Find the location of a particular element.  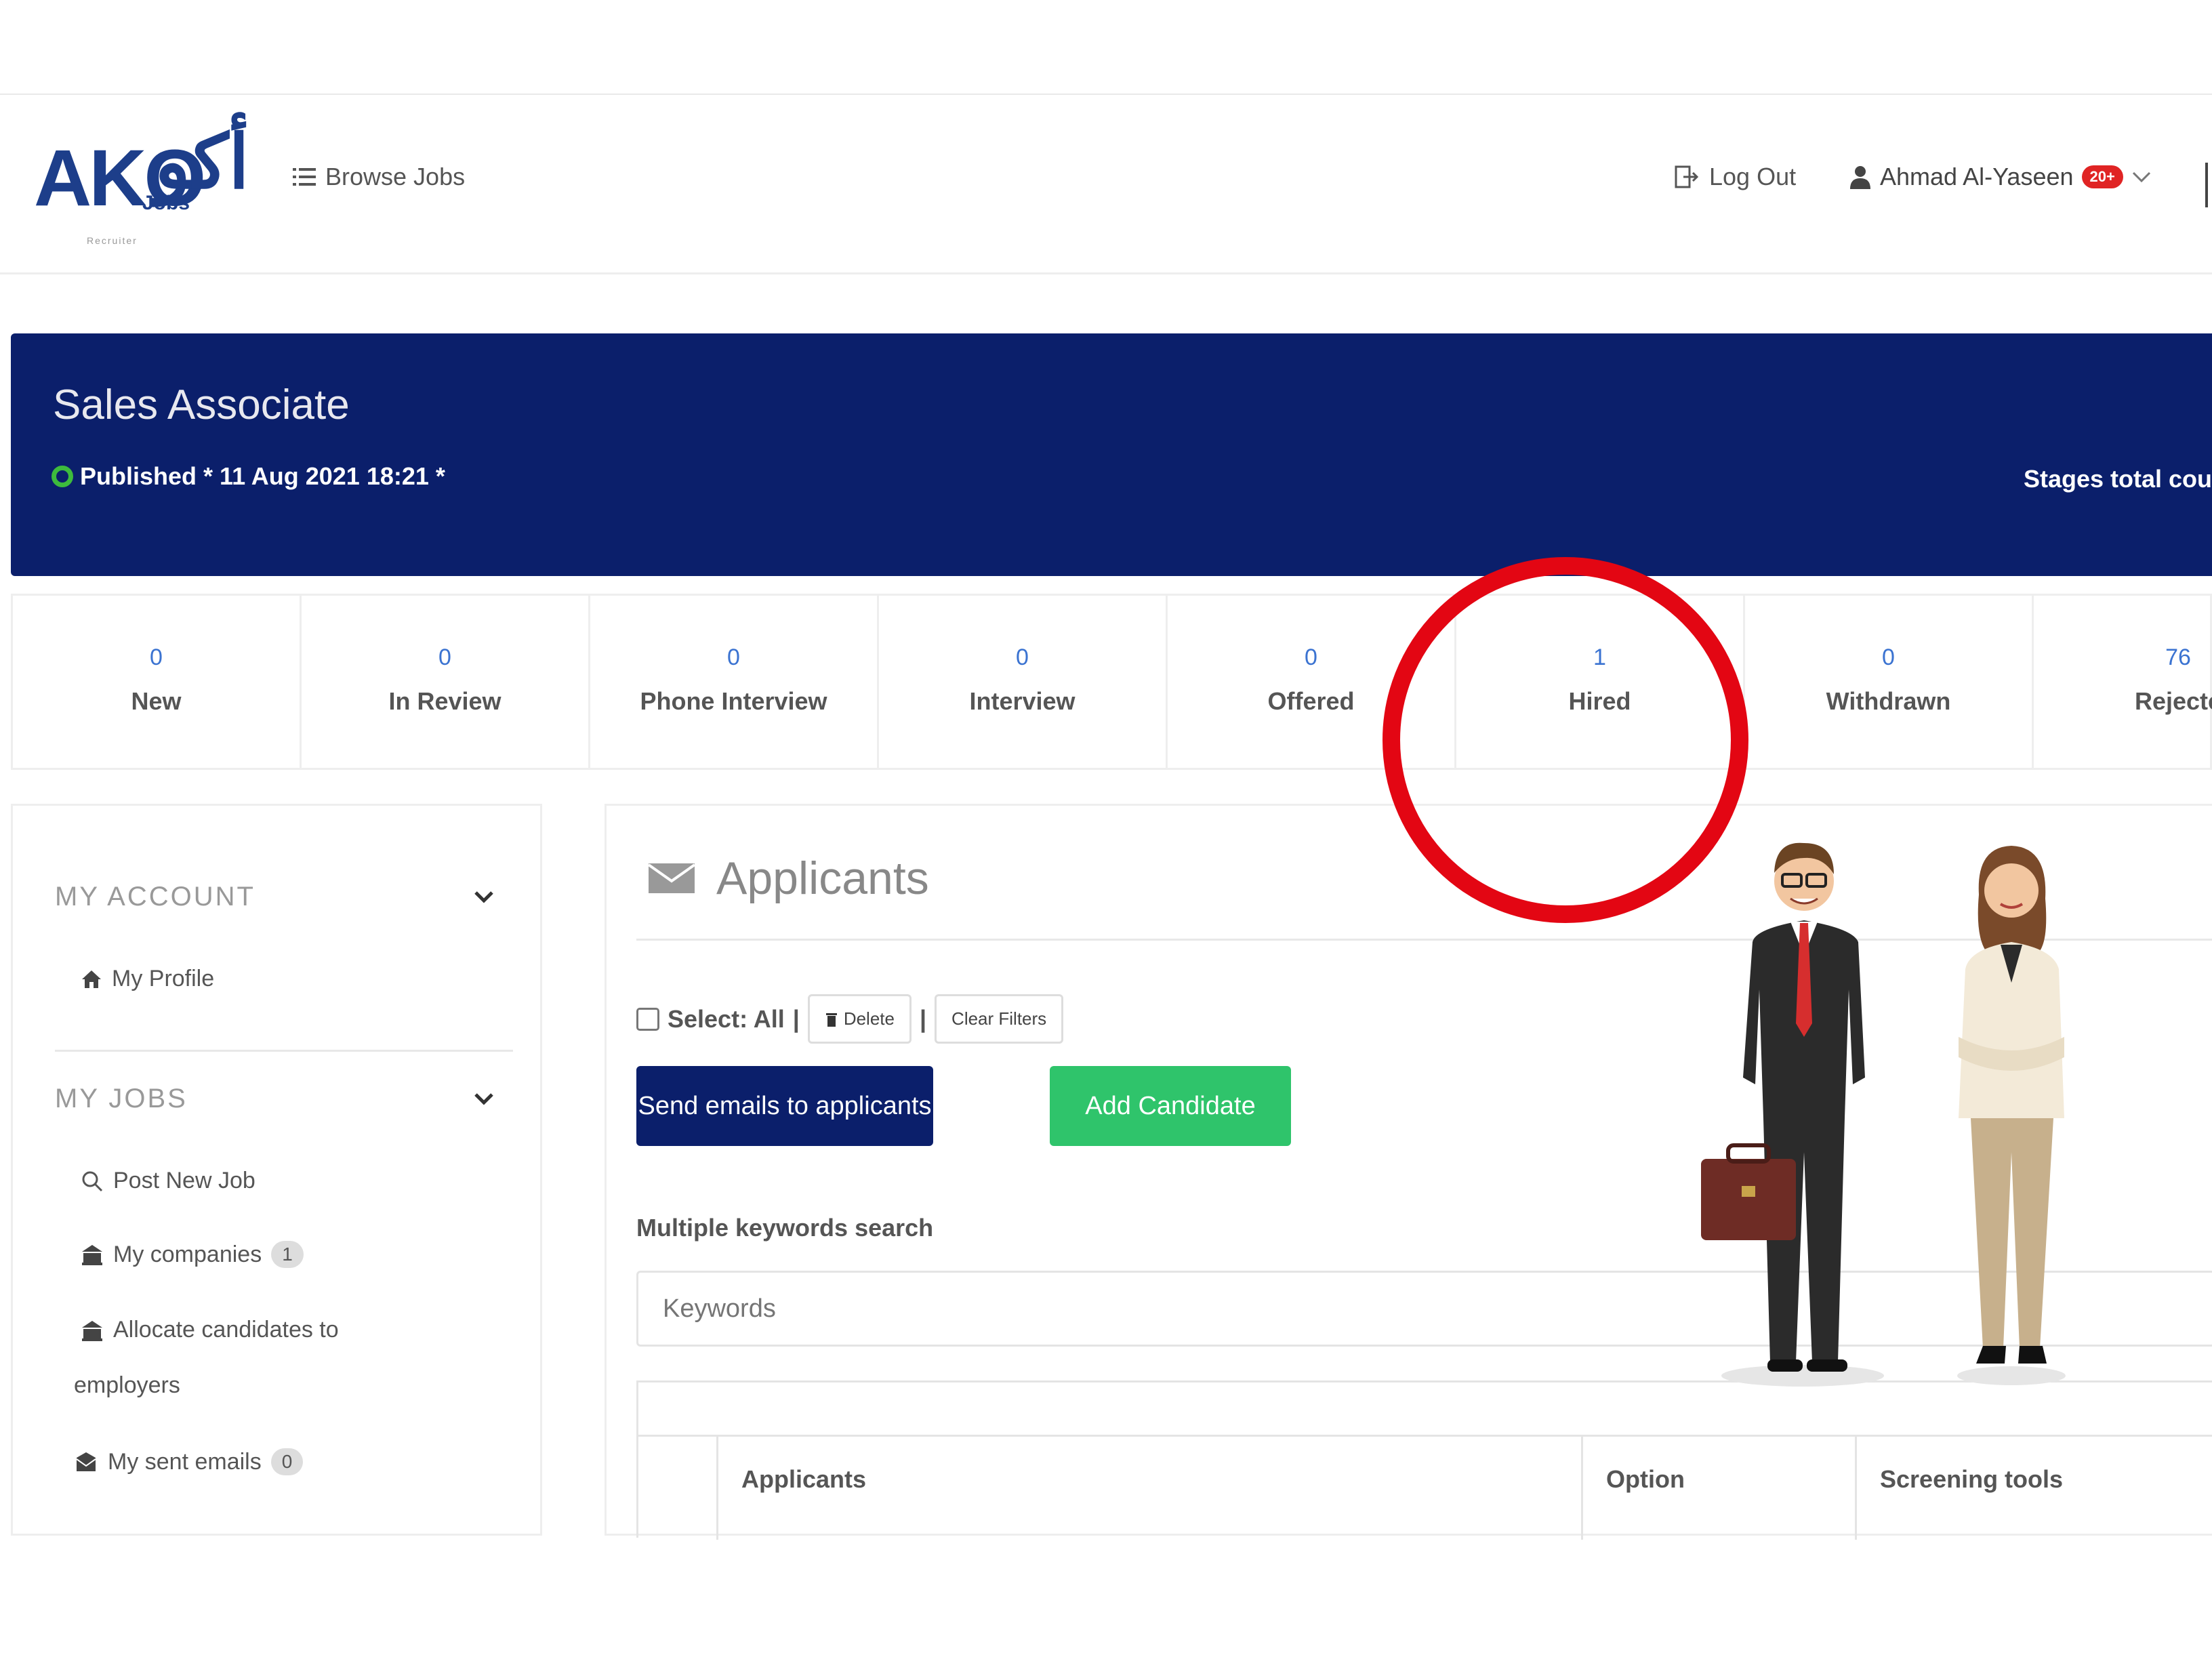

column-header-applicants: Applicants is located at coordinates (1150, 1489).